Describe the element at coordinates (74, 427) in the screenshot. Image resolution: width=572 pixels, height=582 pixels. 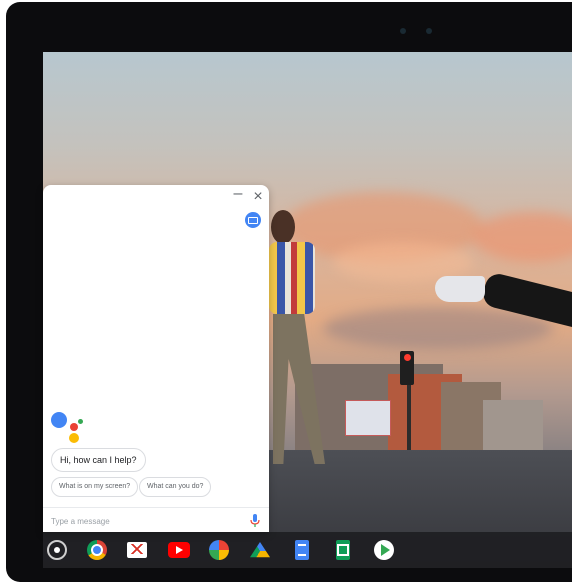
I see `logo-dot-red` at that location.